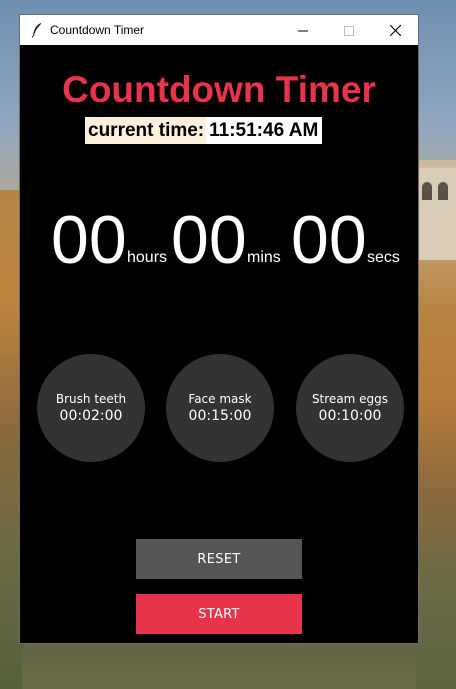 The width and height of the screenshot is (456, 689). I want to click on feather-icon, so click(37, 30).